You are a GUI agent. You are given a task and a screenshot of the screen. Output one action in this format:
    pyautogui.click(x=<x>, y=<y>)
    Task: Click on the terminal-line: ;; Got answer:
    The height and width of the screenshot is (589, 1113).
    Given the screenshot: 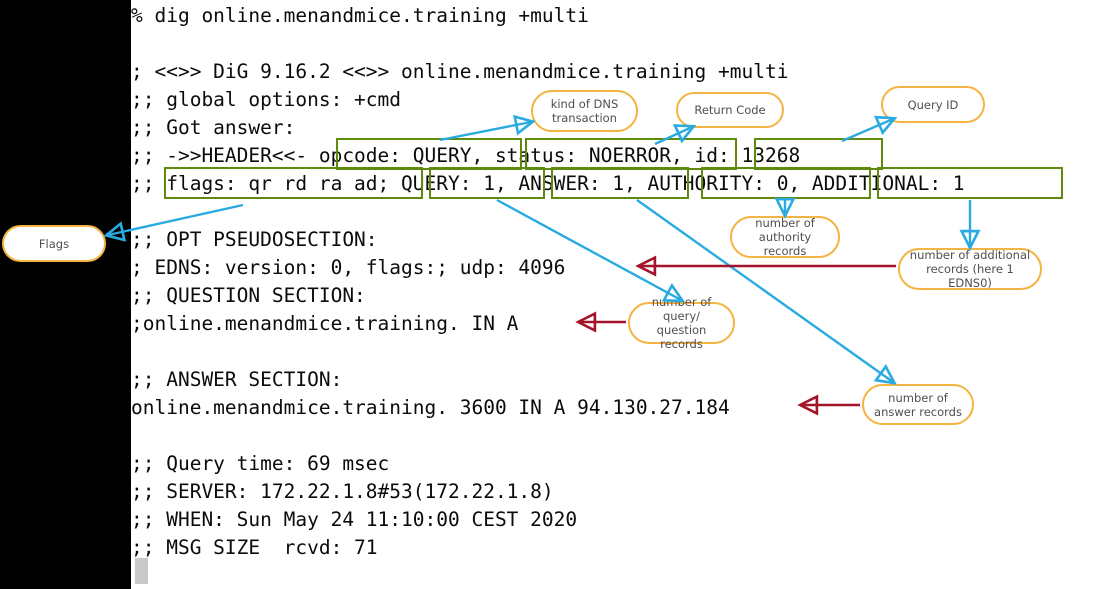 What is the action you would take?
    pyautogui.click(x=213, y=127)
    